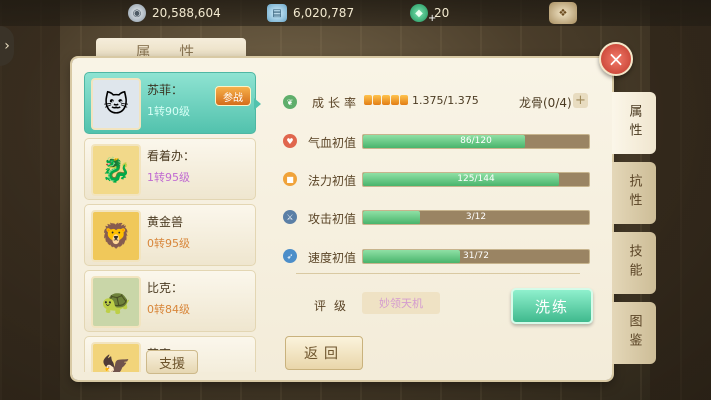 This screenshot has height=400, width=711. Describe the element at coordinates (168, 177) in the screenshot. I see `pet-level: 1转95级` at that location.